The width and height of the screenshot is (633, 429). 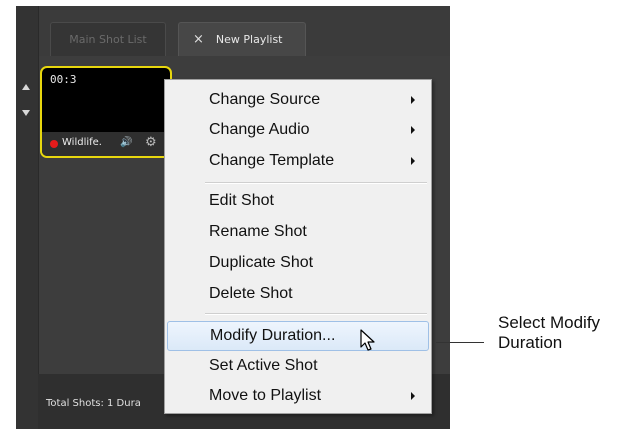 I want to click on menu-item-label: Delete Shot, so click(x=251, y=293).